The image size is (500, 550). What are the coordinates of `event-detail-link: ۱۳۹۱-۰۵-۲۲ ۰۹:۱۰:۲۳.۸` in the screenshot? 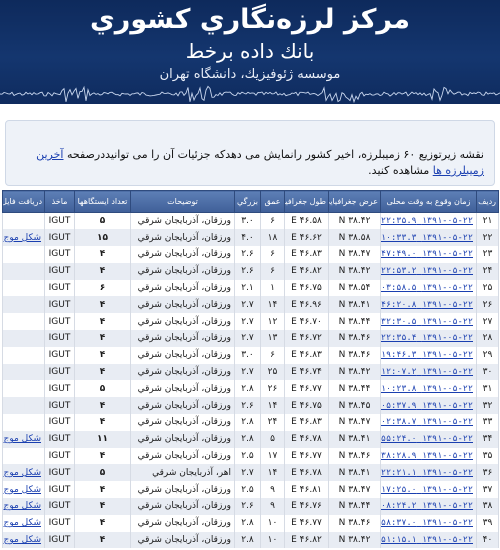 It's located at (428, 389).